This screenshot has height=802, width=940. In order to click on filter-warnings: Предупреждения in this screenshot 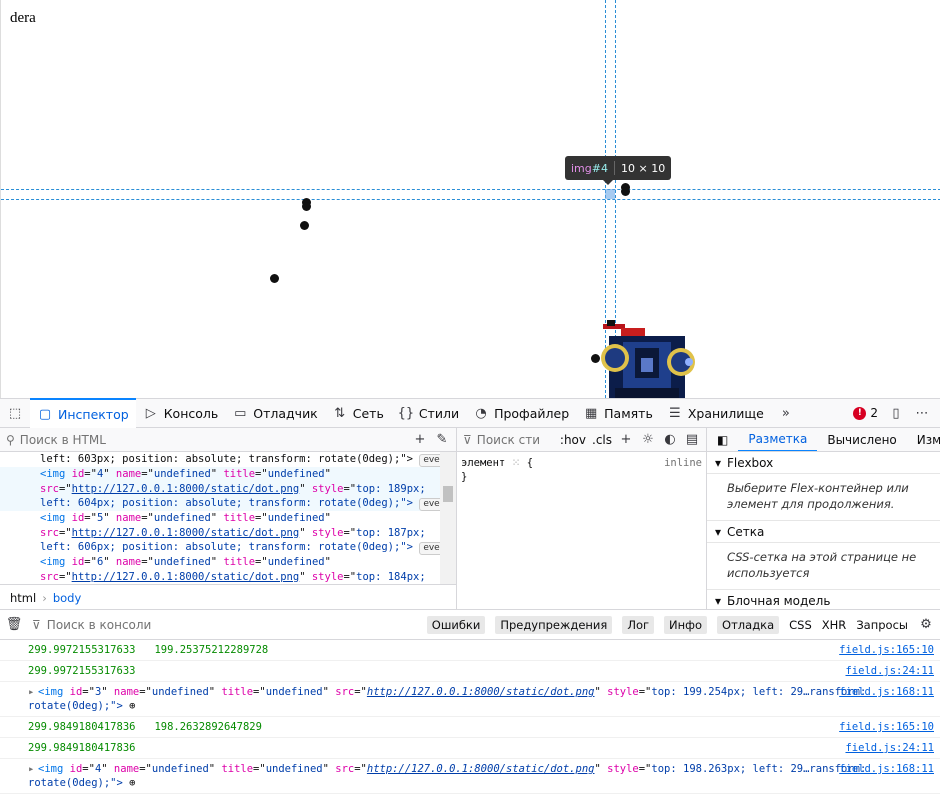, I will do `click(554, 624)`.